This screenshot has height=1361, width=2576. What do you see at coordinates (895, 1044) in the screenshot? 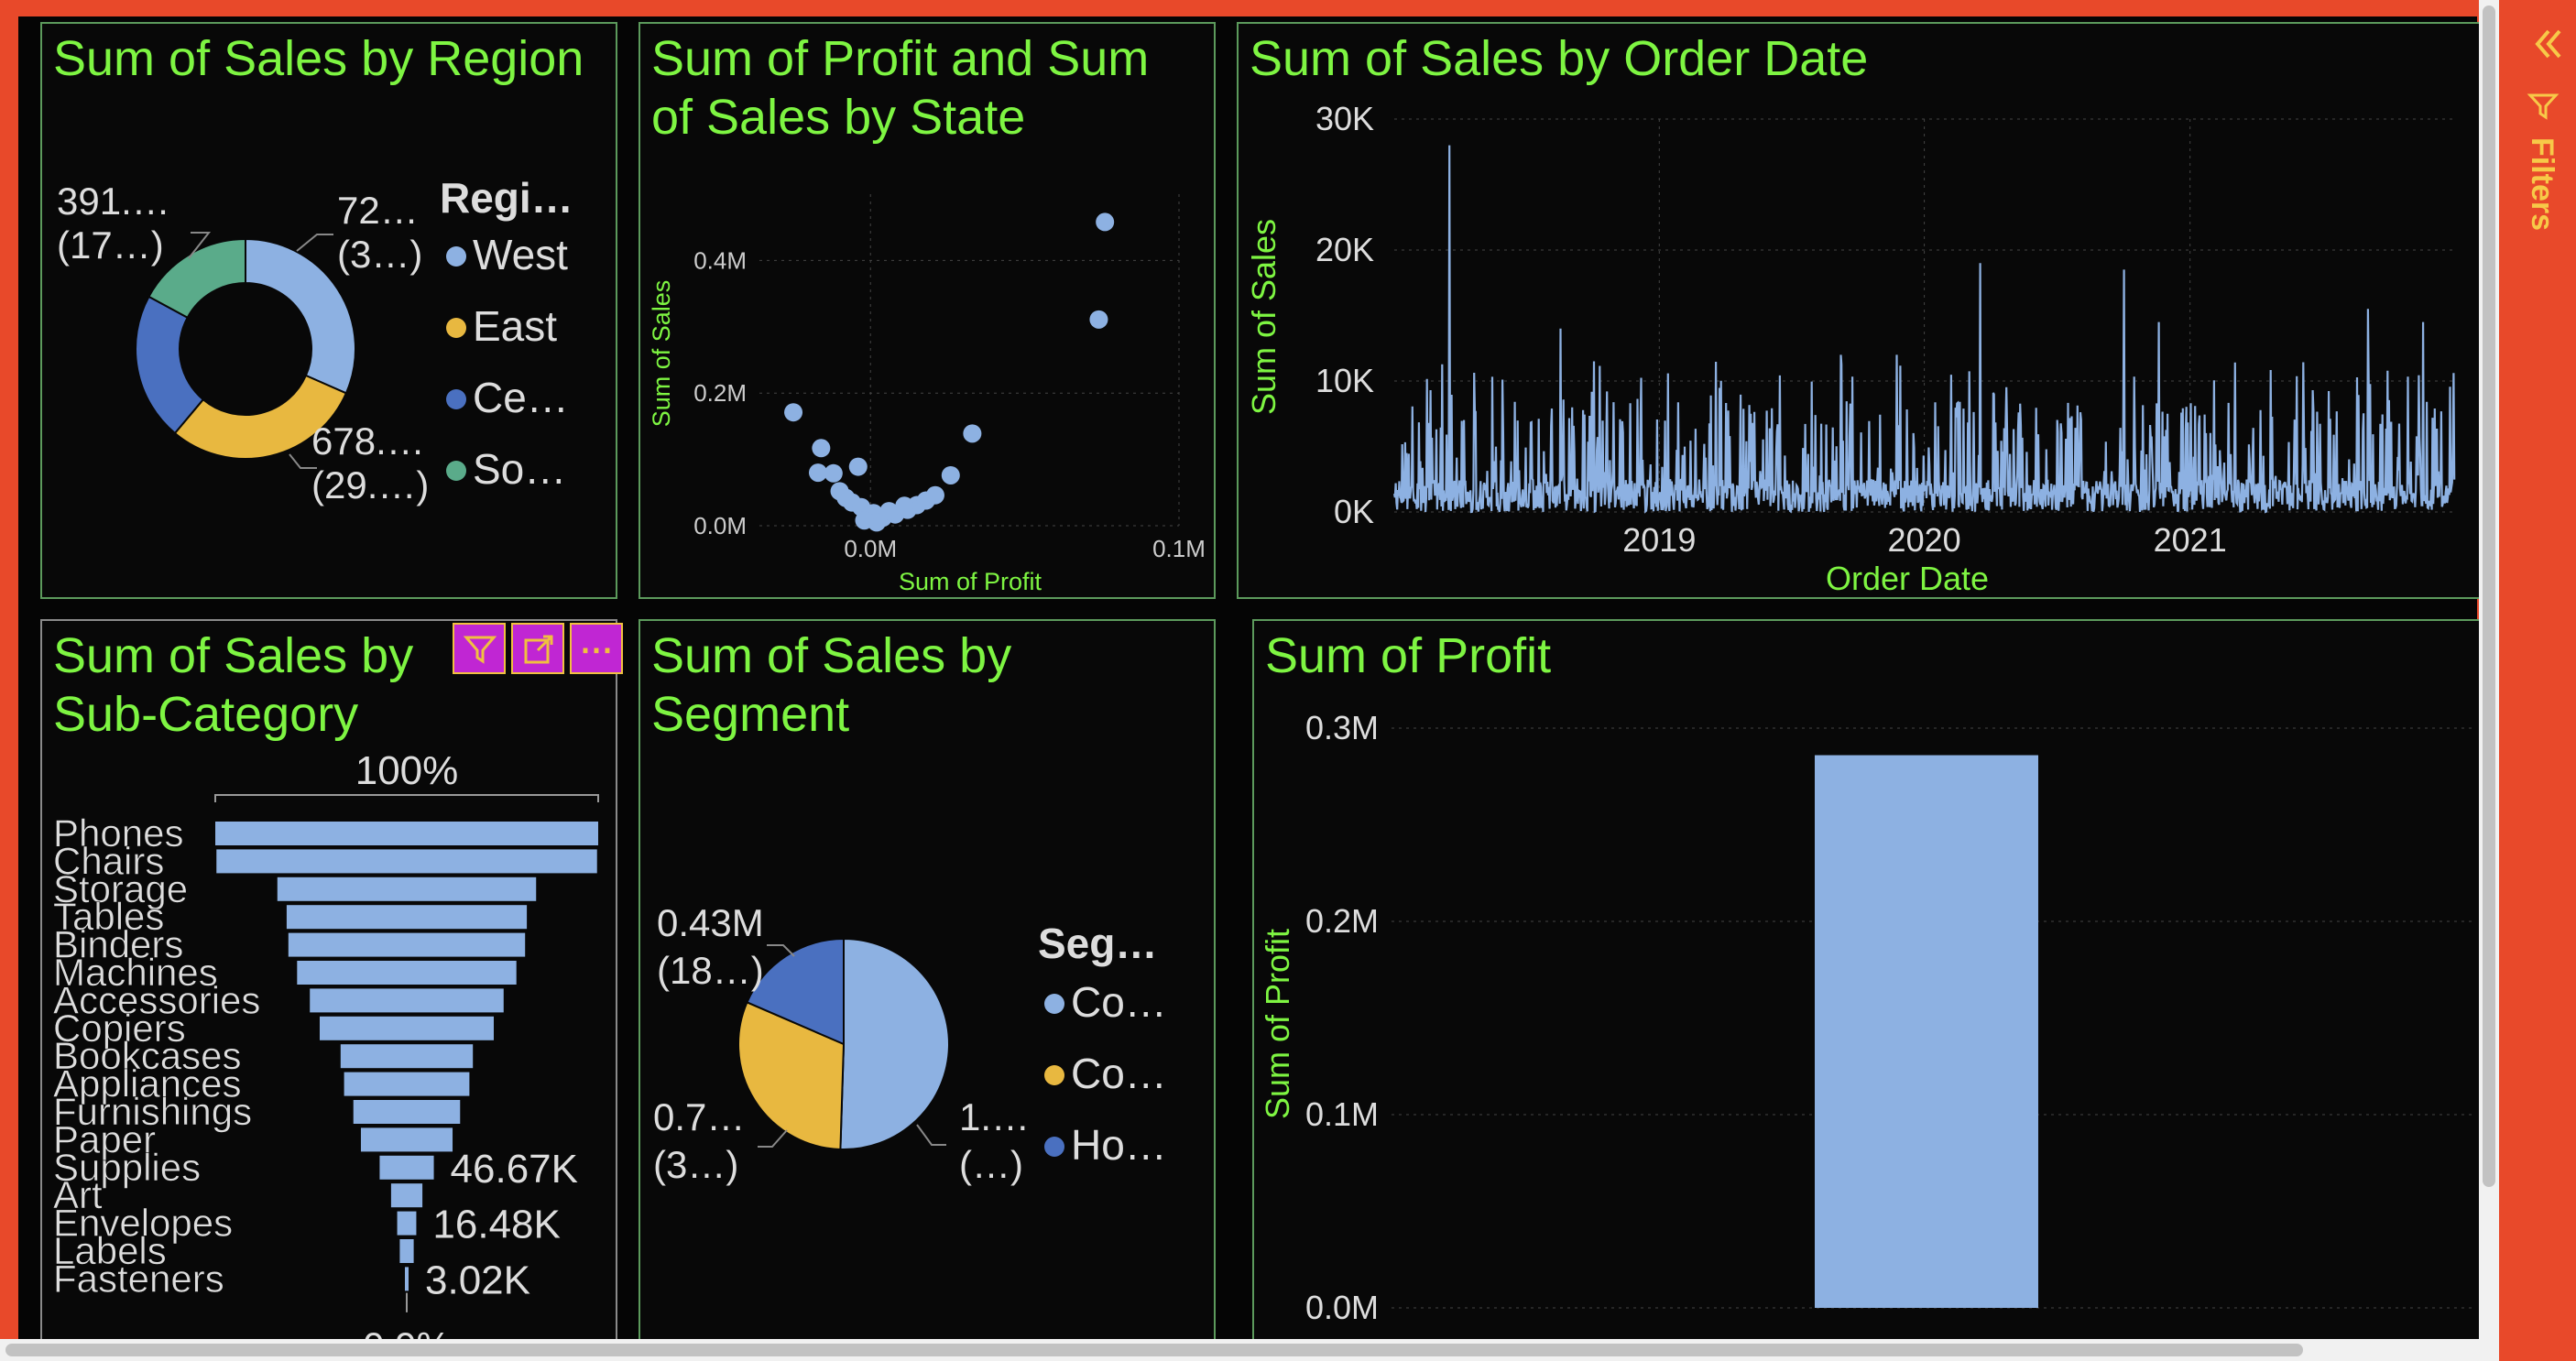
I see `pie-slice` at bounding box center [895, 1044].